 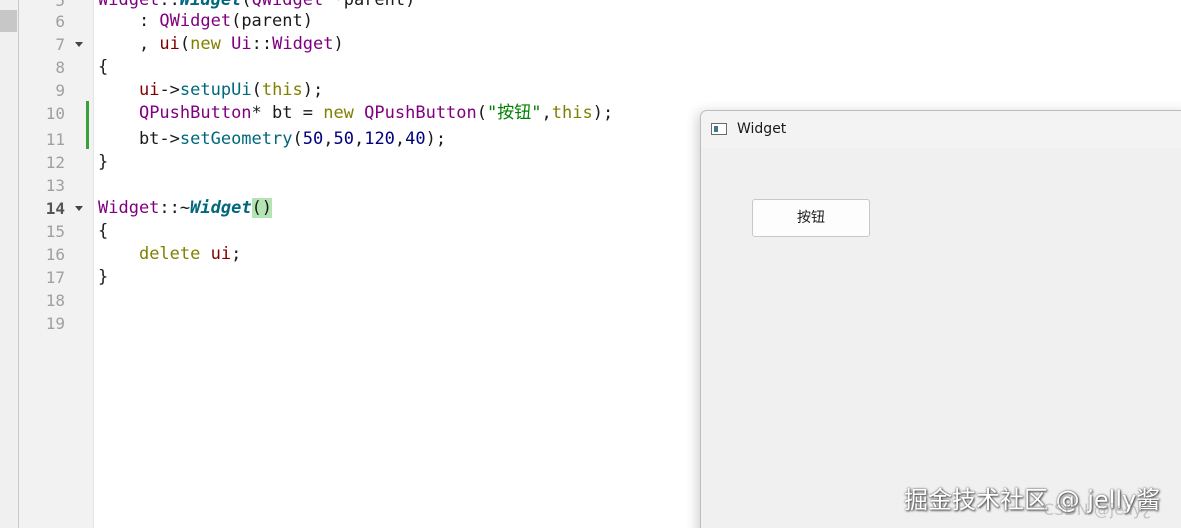 What do you see at coordinates (215, 90) in the screenshot?
I see `code-token: setupUi` at bounding box center [215, 90].